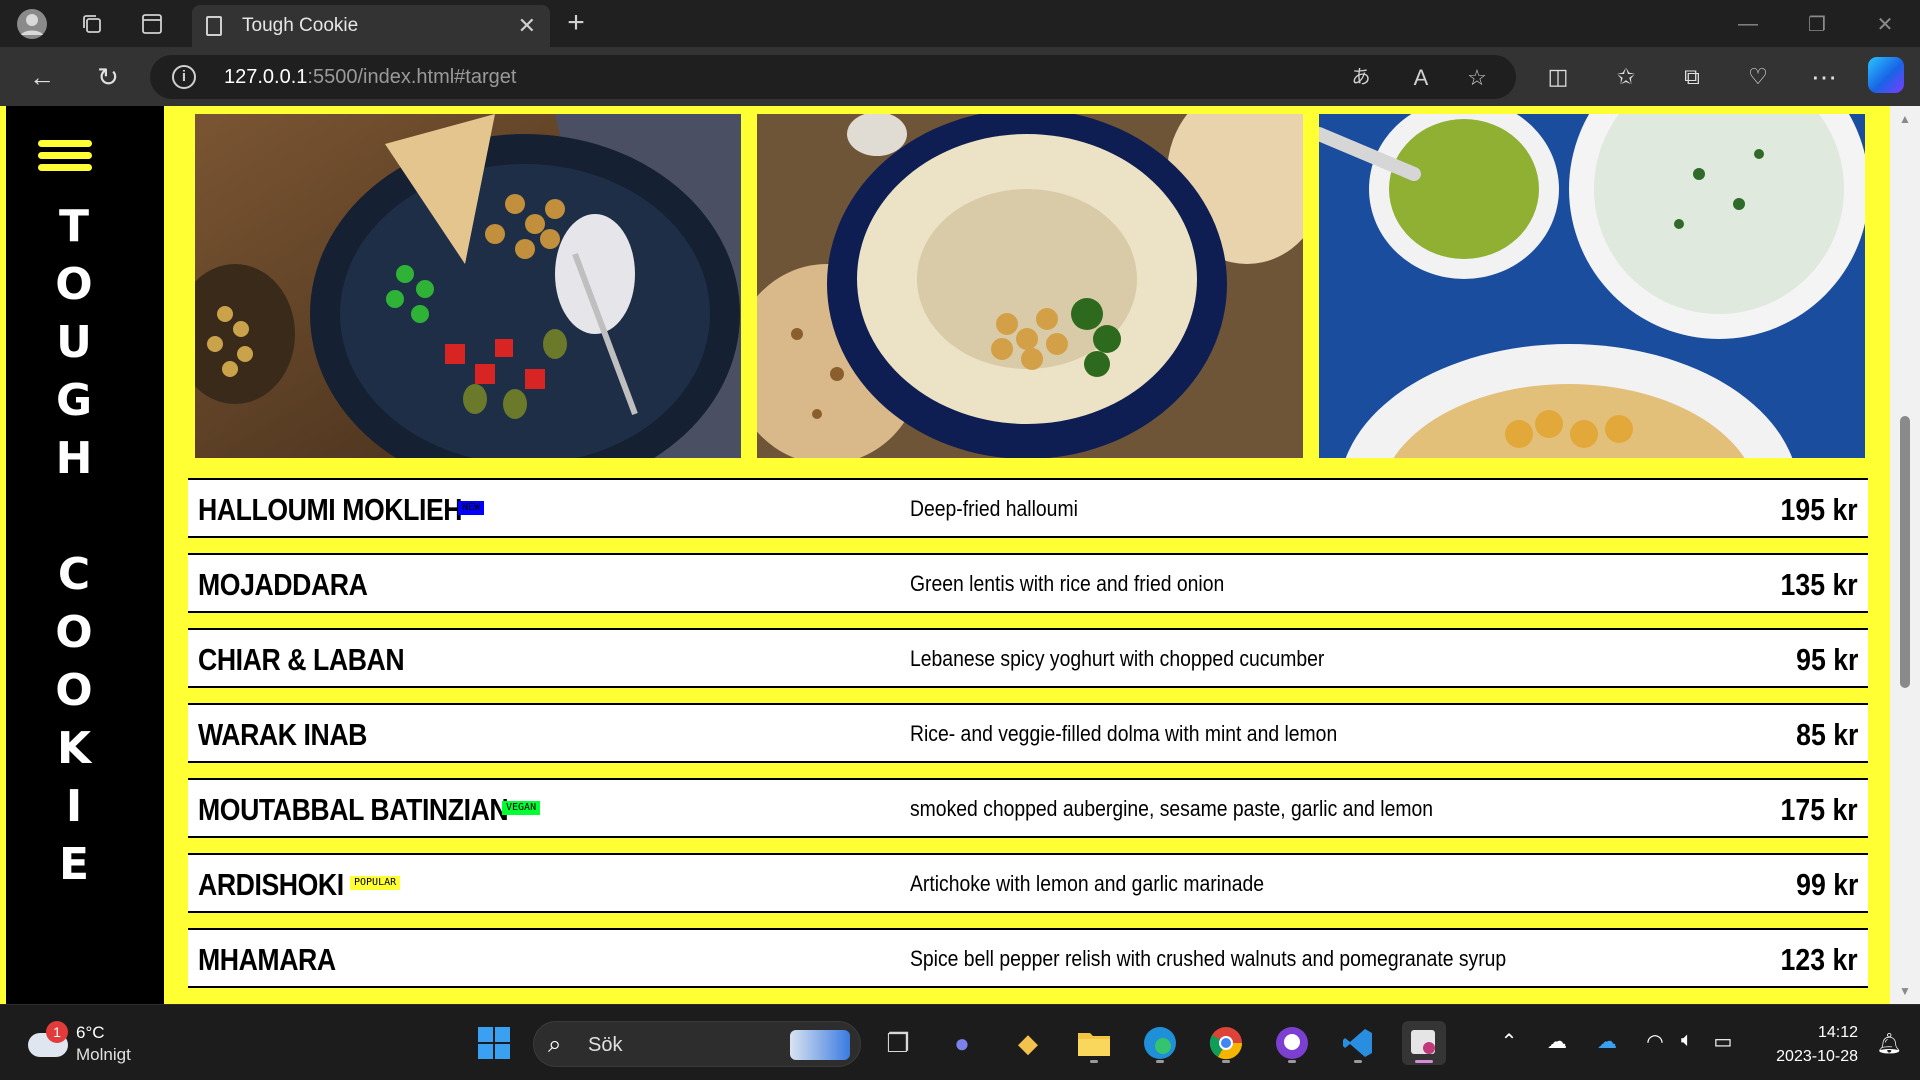 This screenshot has width=1920, height=1080. I want to click on dish-price: 135 kr, so click(1819, 584).